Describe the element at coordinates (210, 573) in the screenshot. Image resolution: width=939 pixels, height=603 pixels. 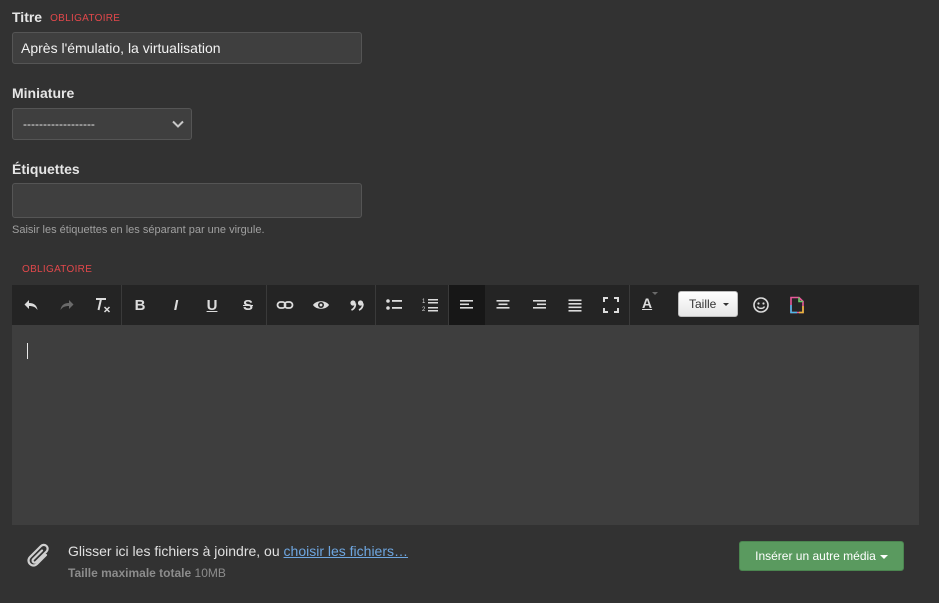
I see `max-size-value: 10MB` at that location.